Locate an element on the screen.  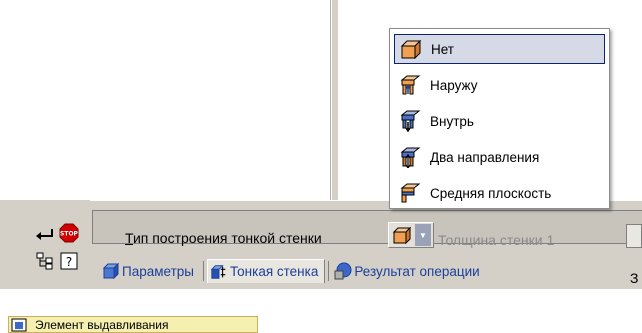
menu-item-label: Внутрь is located at coordinates (452, 121).